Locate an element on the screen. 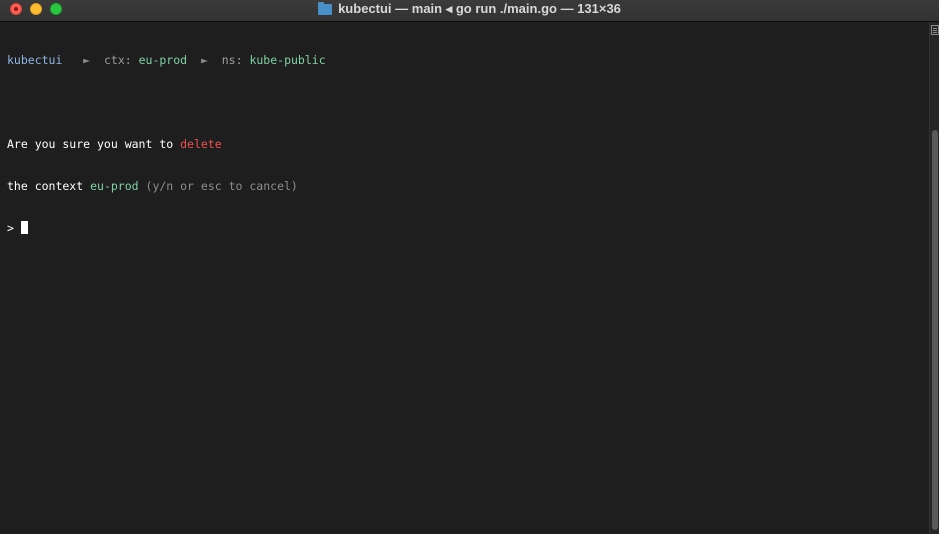  confirm-question-text: Are you sure you want to is located at coordinates (90, 144).